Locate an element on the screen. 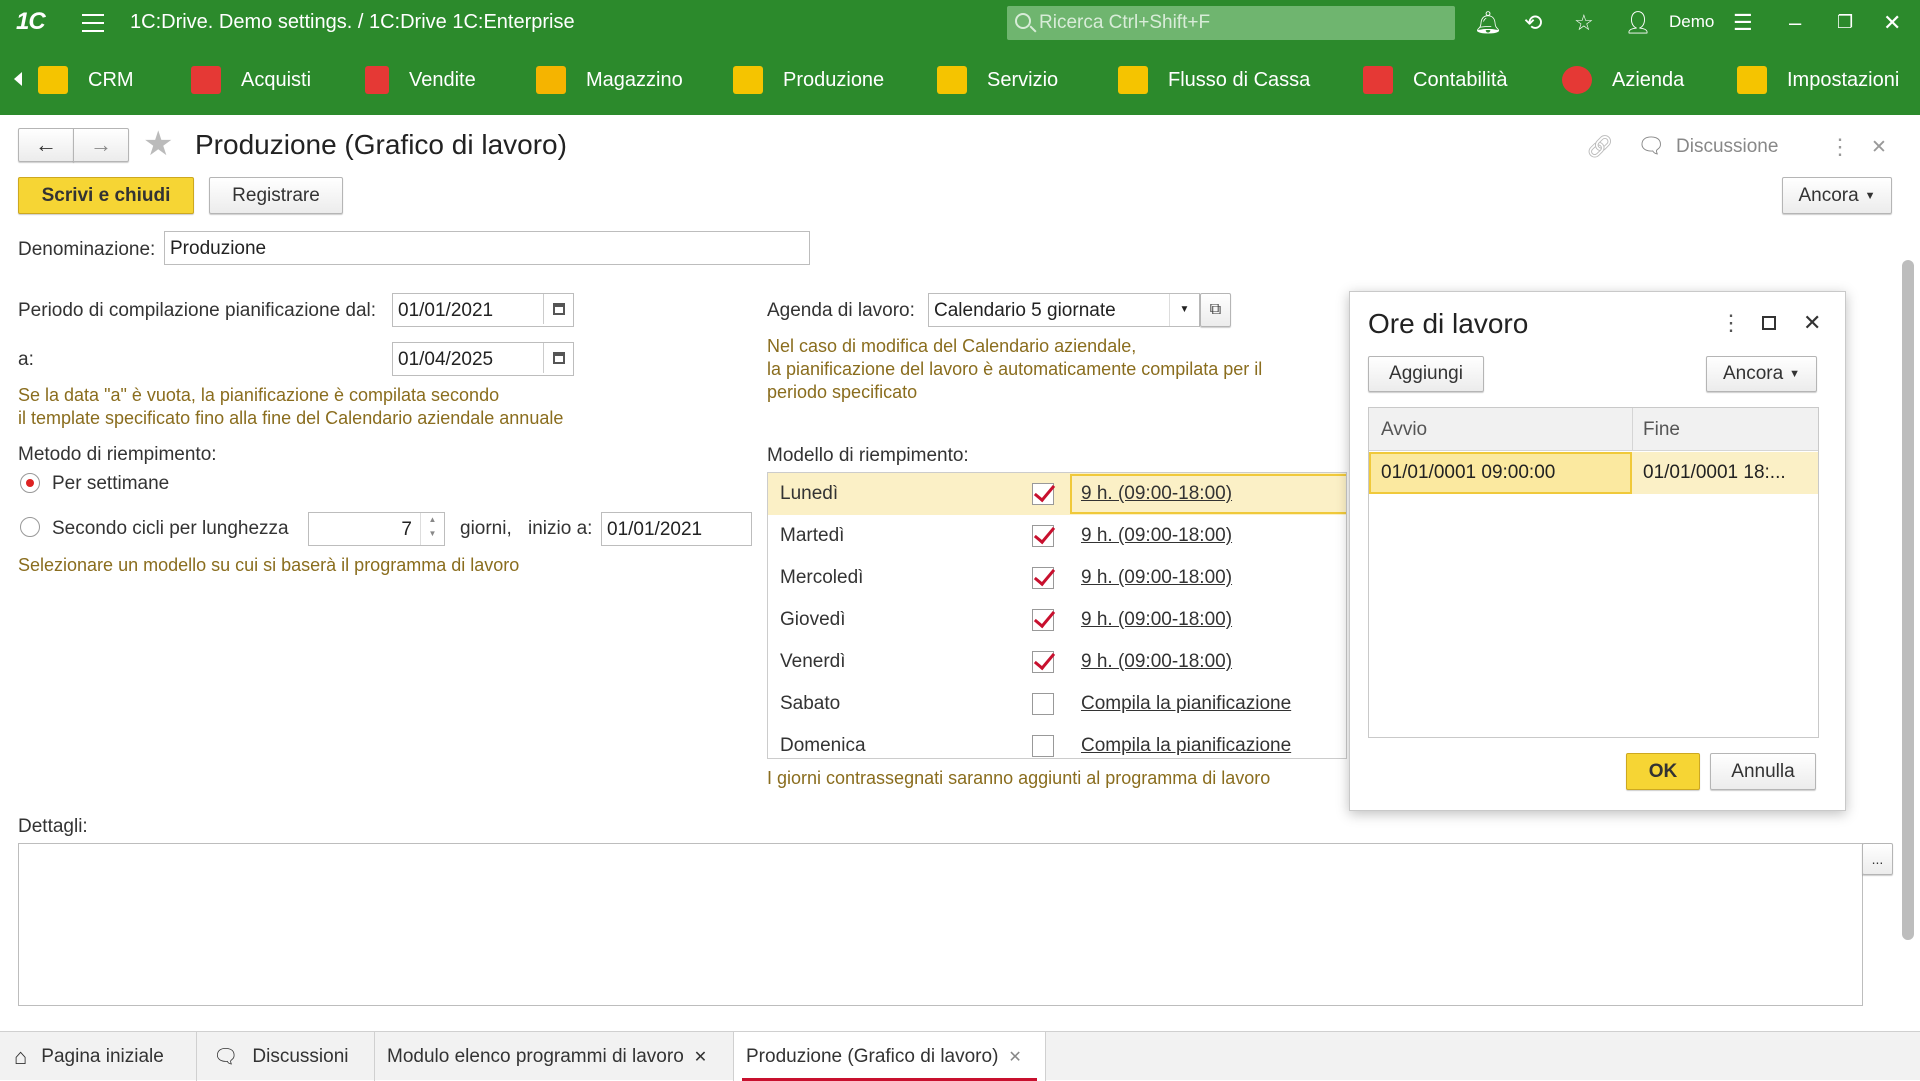 The height and width of the screenshot is (1081, 1920). more-menu-icon: ⋮ is located at coordinates (1840, 147).